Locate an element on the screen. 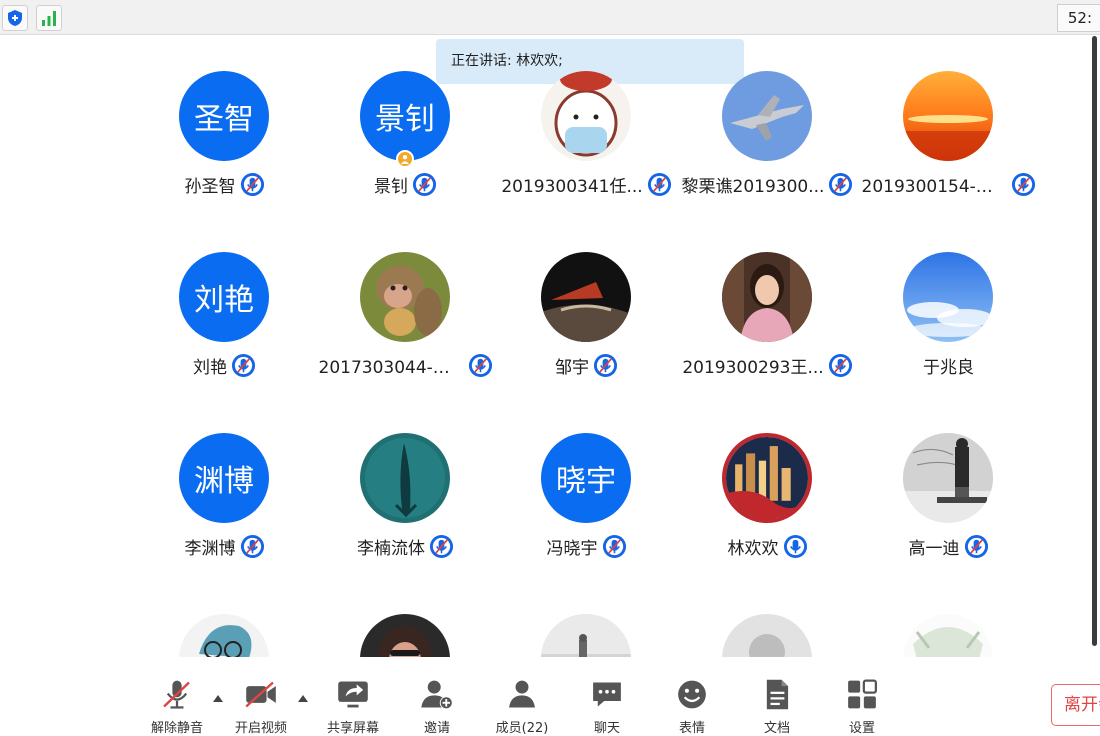 Image resolution: width=1100 pixels, height=736 pixels. scrollbar is located at coordinates (1094, 341).